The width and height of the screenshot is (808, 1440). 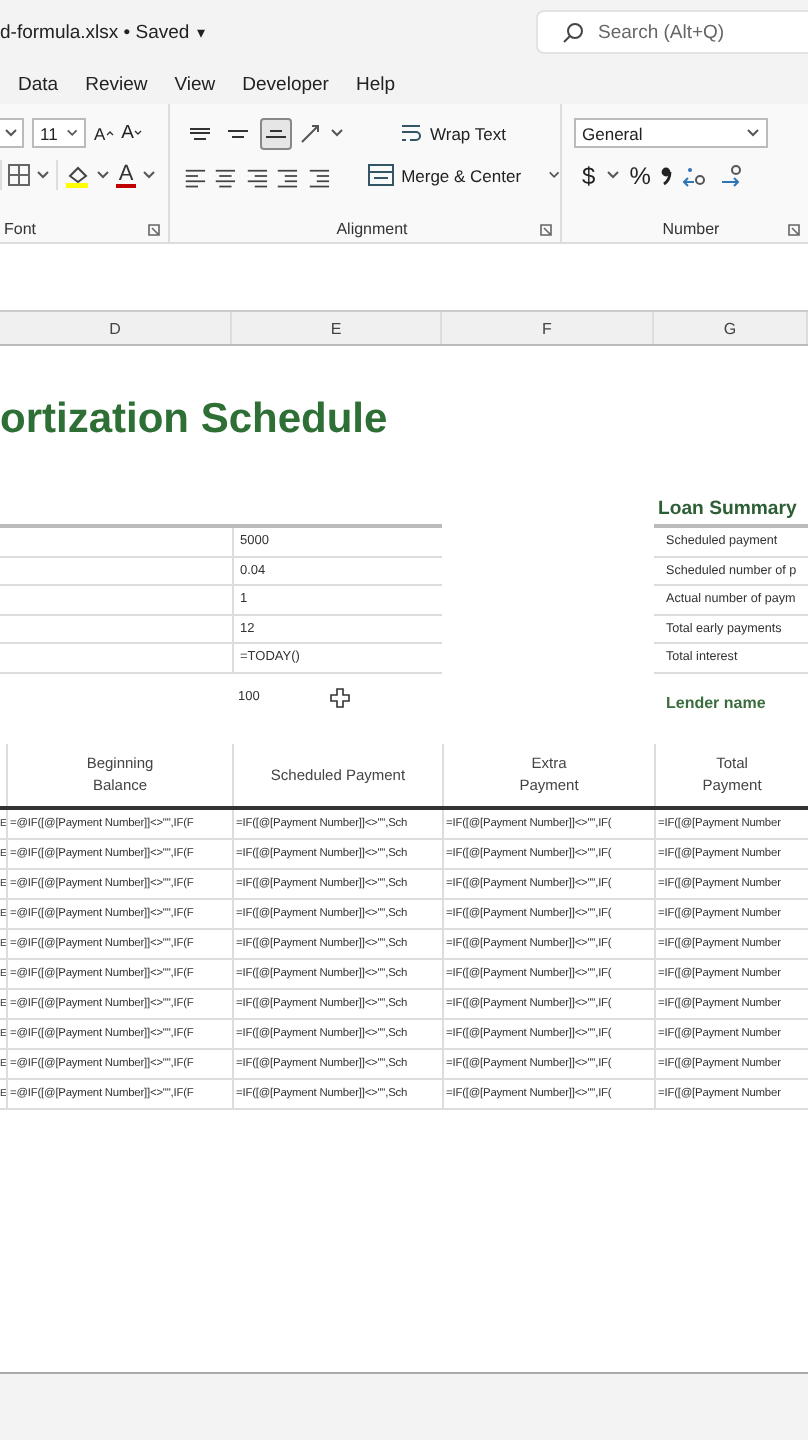 I want to click on merge-cells-icon, so click(x=380, y=175).